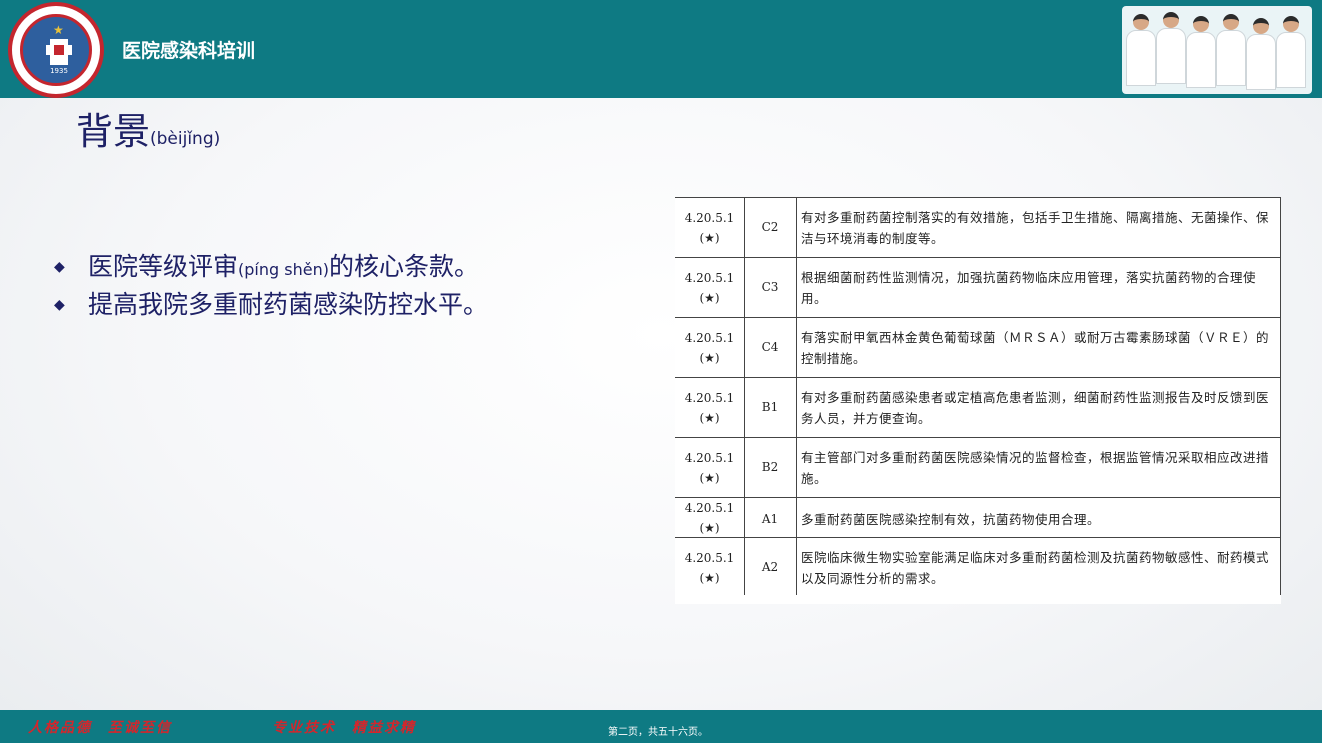  Describe the element at coordinates (1217, 50) in the screenshot. I see `medical-staff-photo` at that location.